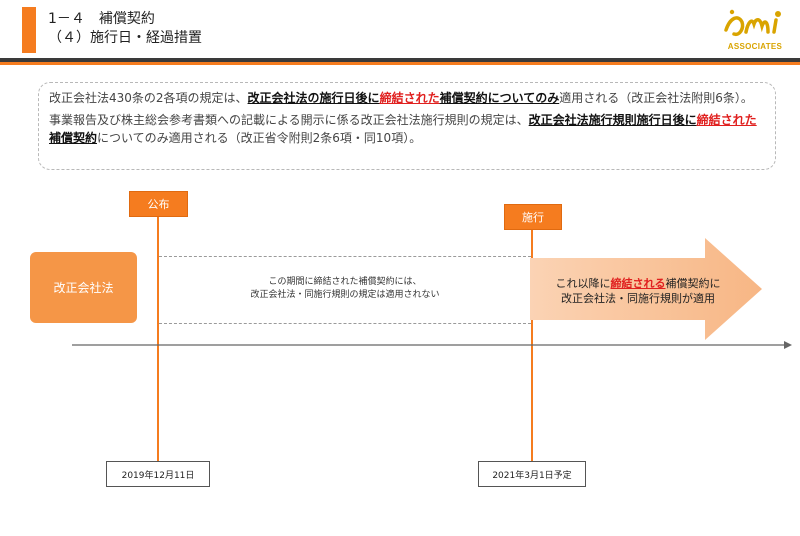 This screenshot has width=800, height=536. Describe the element at coordinates (29, 30) in the screenshot. I see `header-accent-bar` at that location.